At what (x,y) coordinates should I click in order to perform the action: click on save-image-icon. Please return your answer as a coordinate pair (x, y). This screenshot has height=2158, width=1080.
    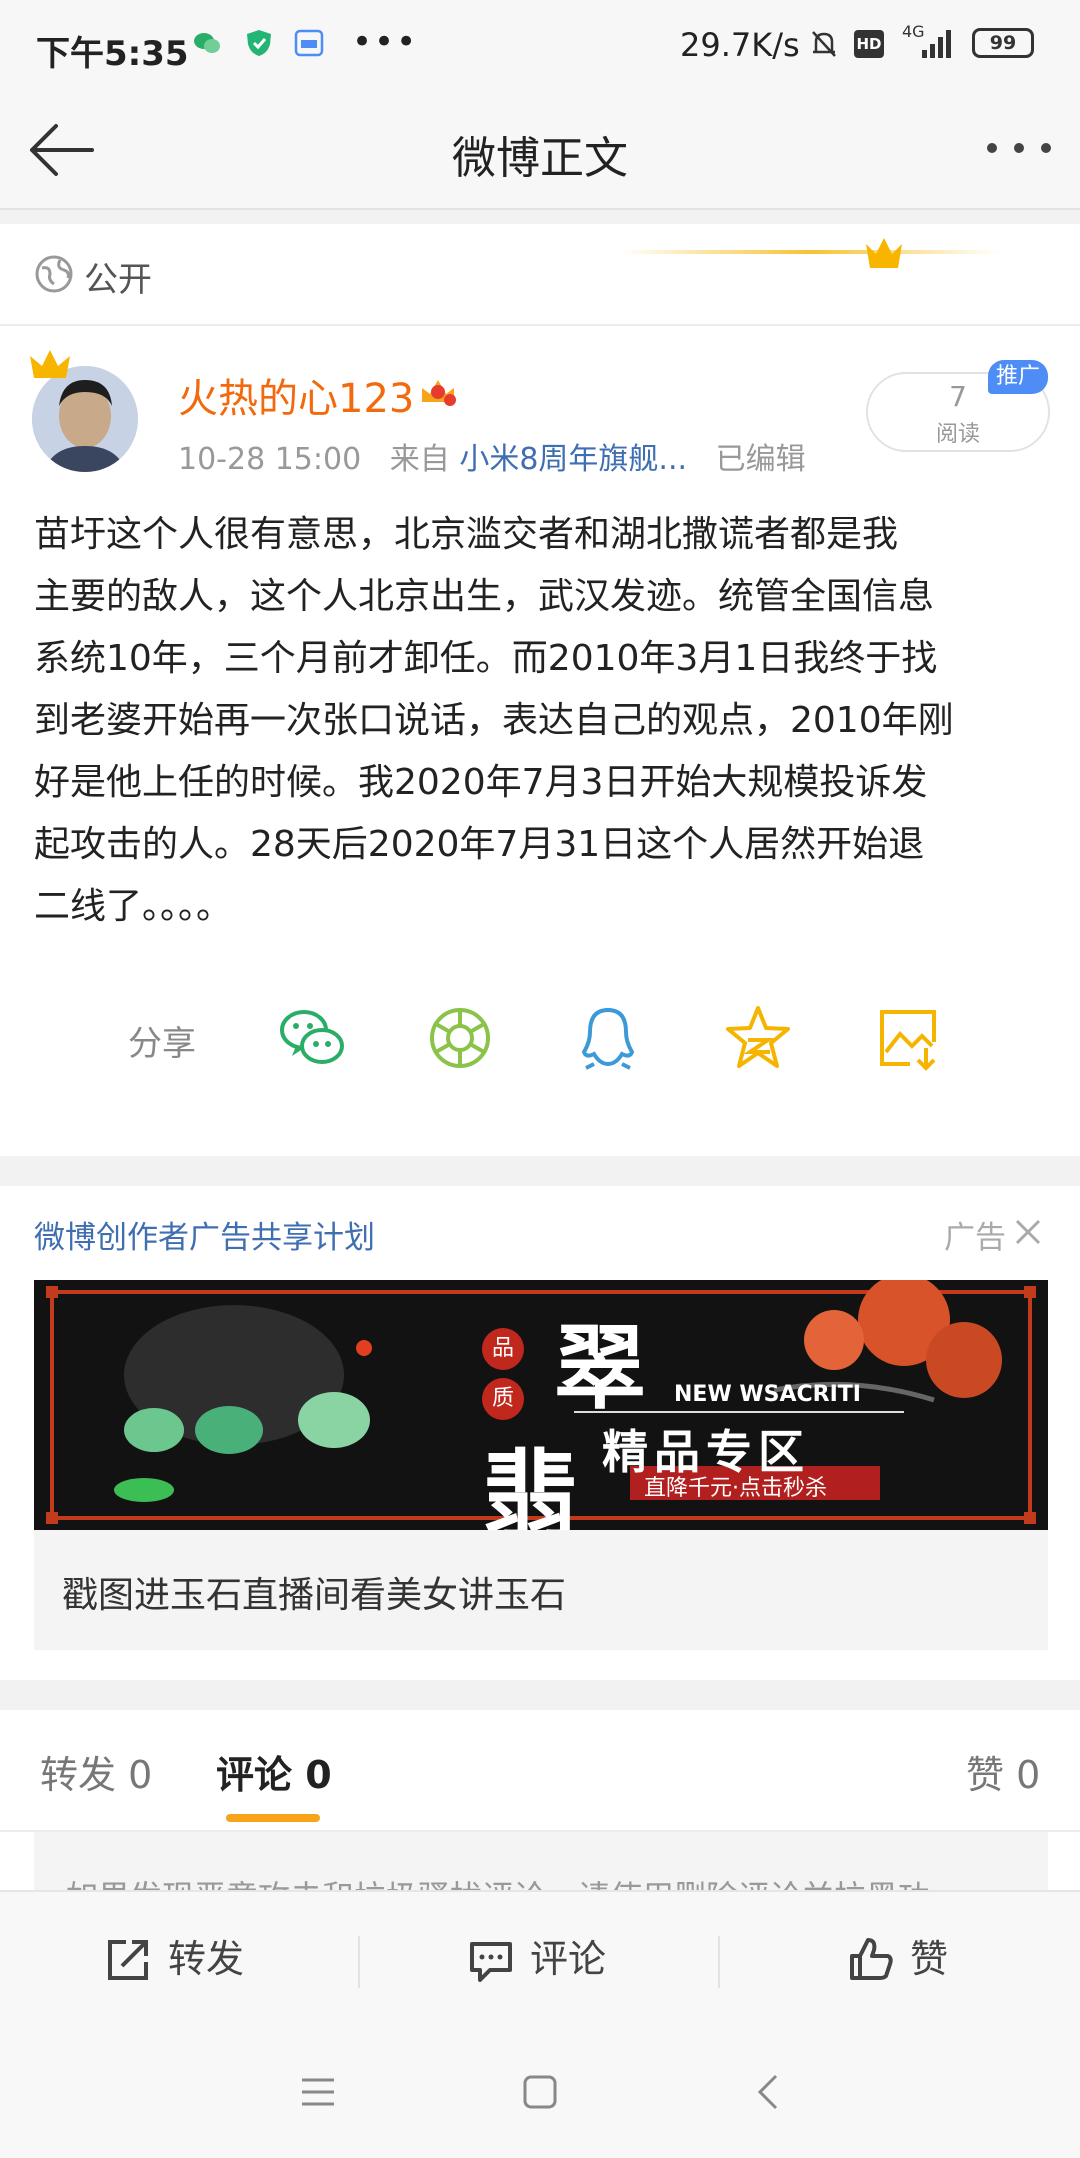
    Looking at the image, I should click on (908, 1038).